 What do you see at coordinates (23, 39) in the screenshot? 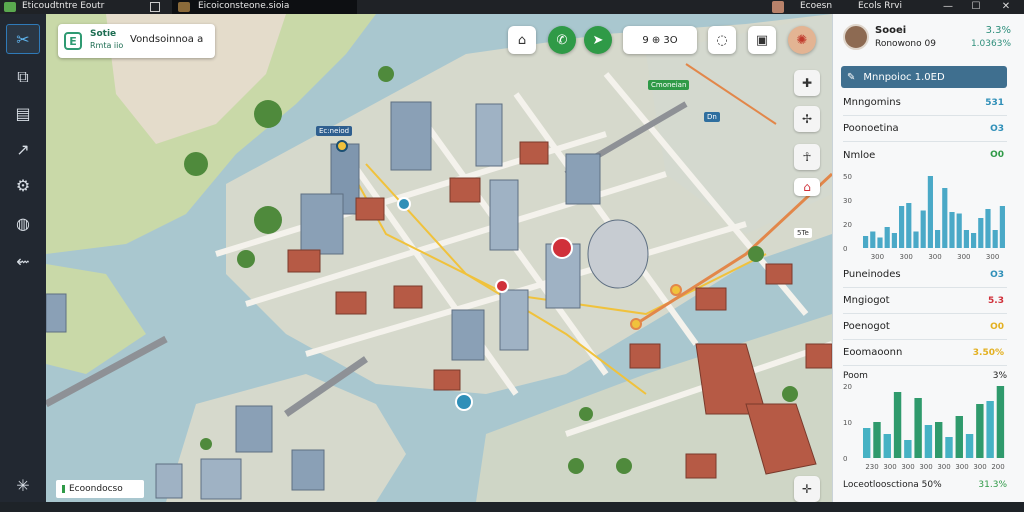
I see `routes-icon: ✂` at bounding box center [23, 39].